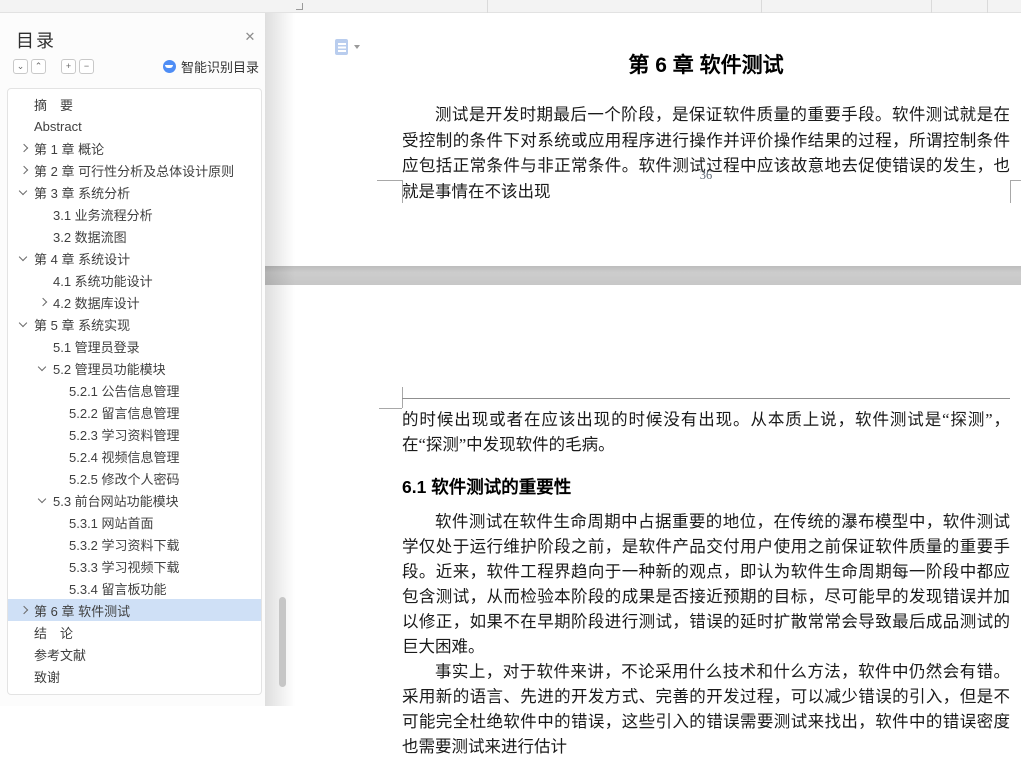 Image resolution: width=1021 pixels, height=759 pixels. What do you see at coordinates (96, 303) in the screenshot?
I see `toc-item-label: 4.2 数据库设计` at bounding box center [96, 303].